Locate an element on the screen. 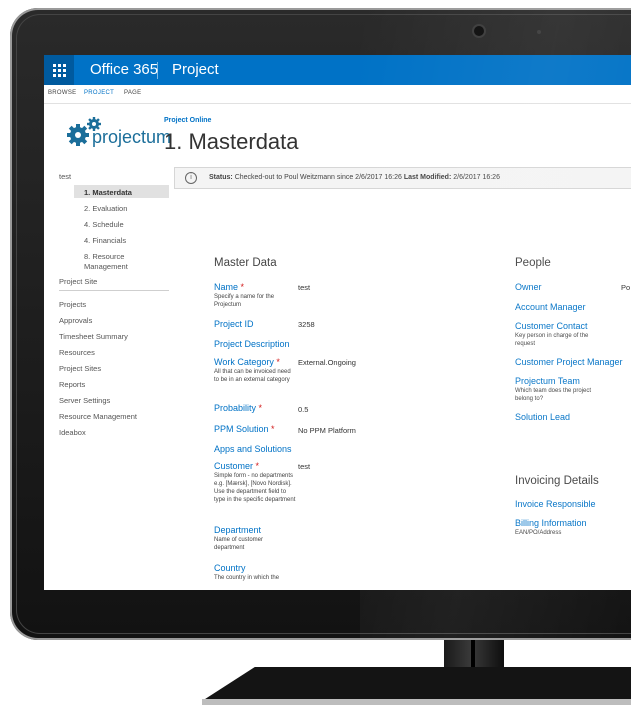  field-label-customer-project-manager: Customer Project Manager is located at coordinates (569, 362).